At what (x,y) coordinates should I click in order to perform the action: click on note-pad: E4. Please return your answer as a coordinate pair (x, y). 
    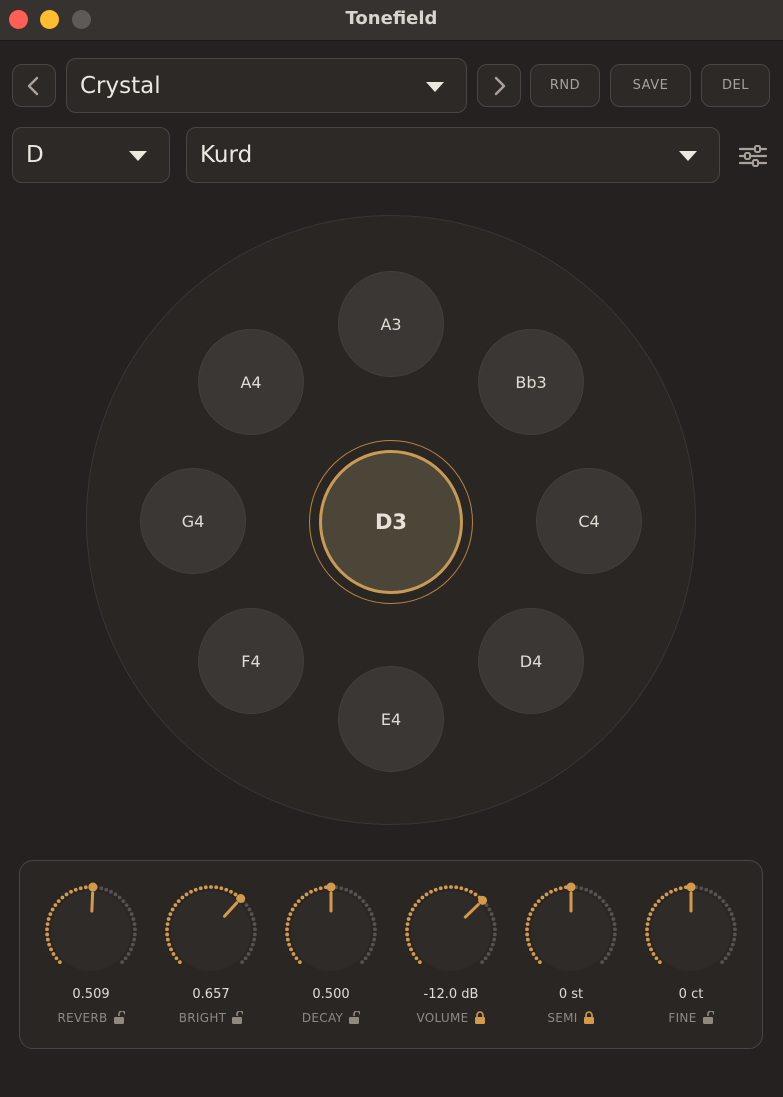
    Looking at the image, I should click on (391, 719).